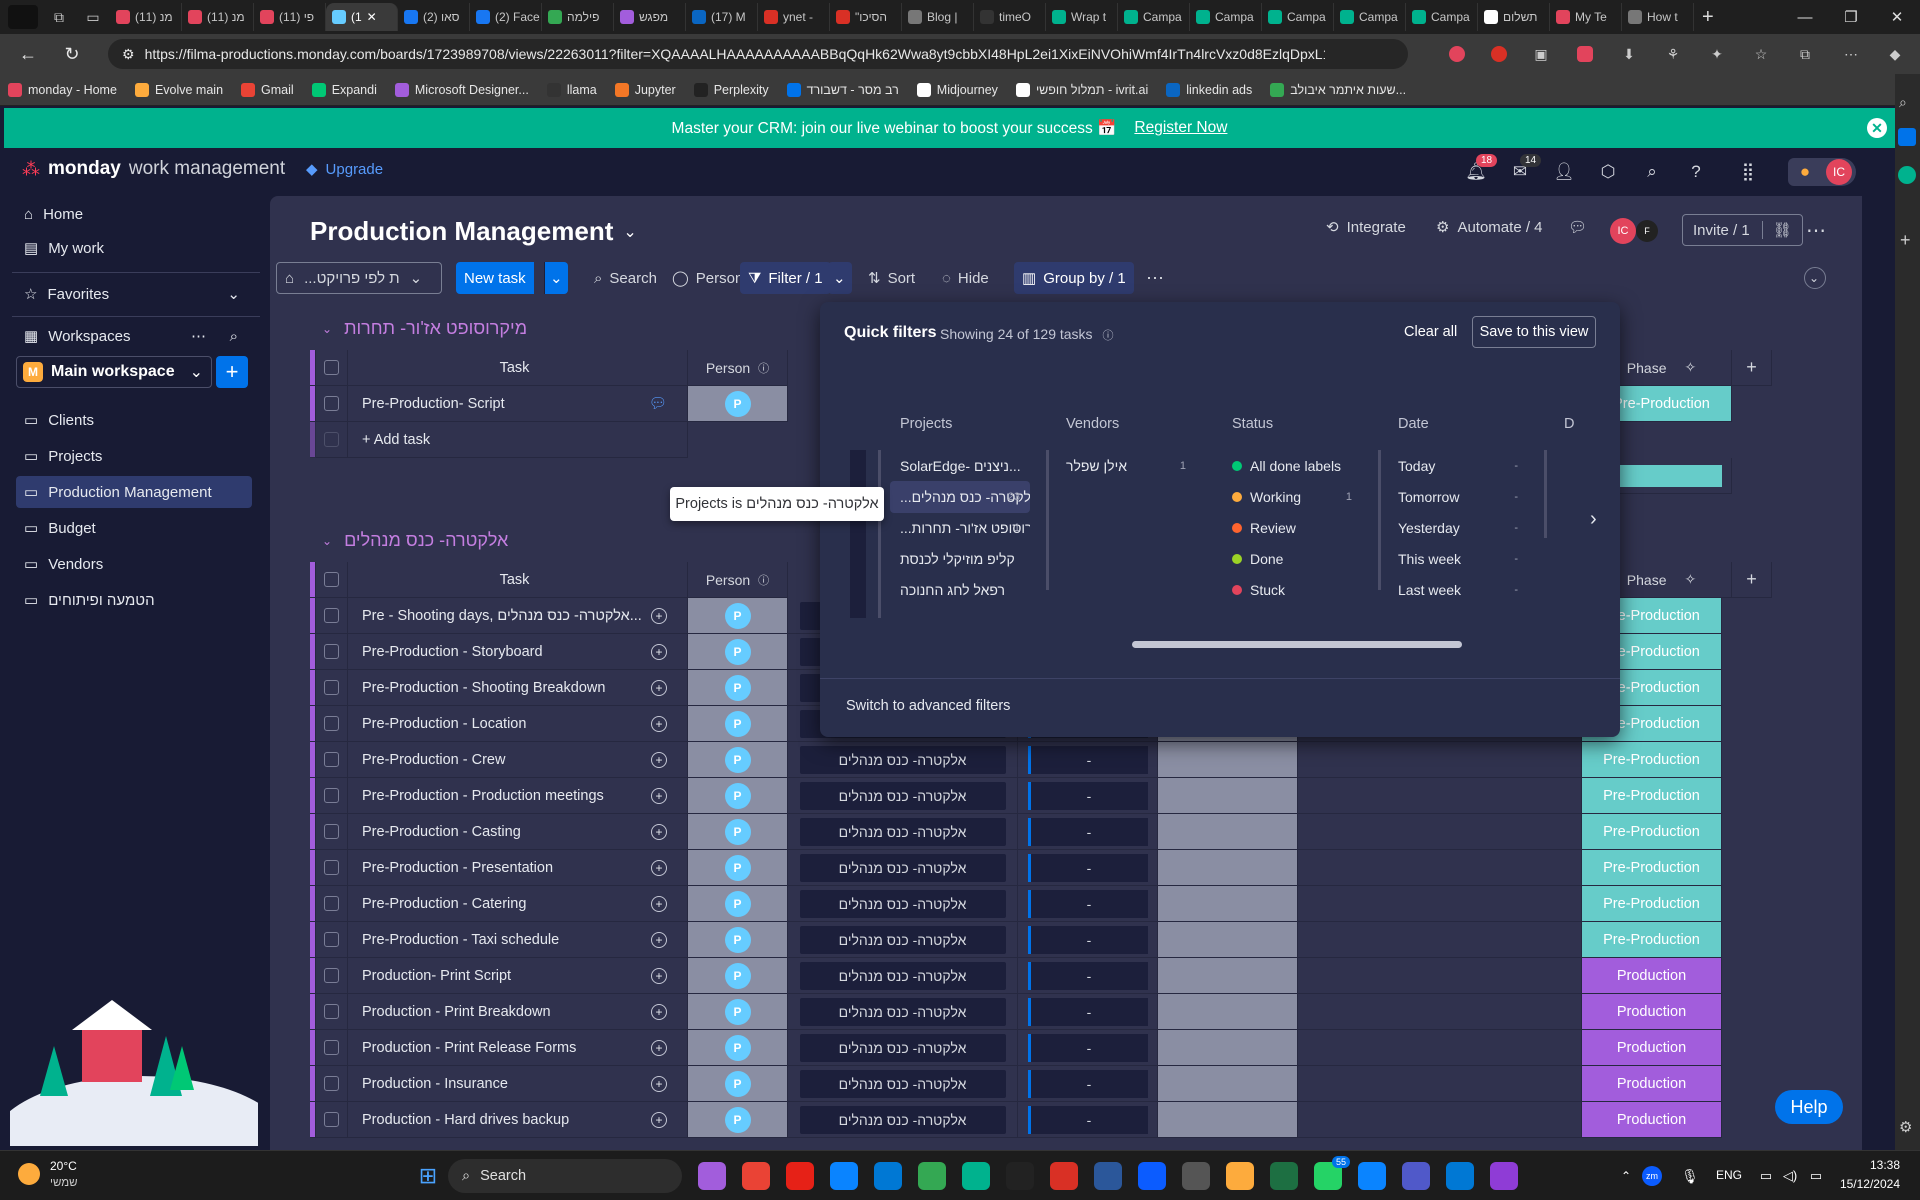 This screenshot has height=1200, width=1920. What do you see at coordinates (965, 278) in the screenshot?
I see `hide-button: ◌ Hide` at bounding box center [965, 278].